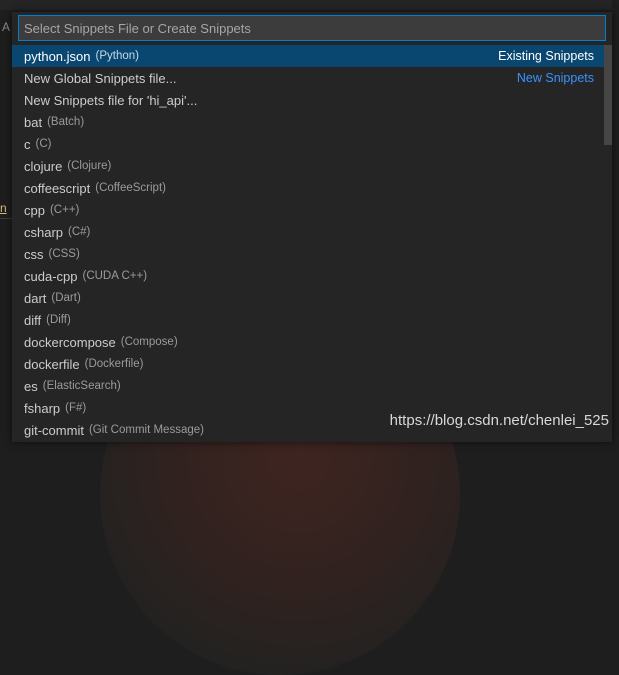  I want to click on quick-pick-item-description: (Dart), so click(66, 298).